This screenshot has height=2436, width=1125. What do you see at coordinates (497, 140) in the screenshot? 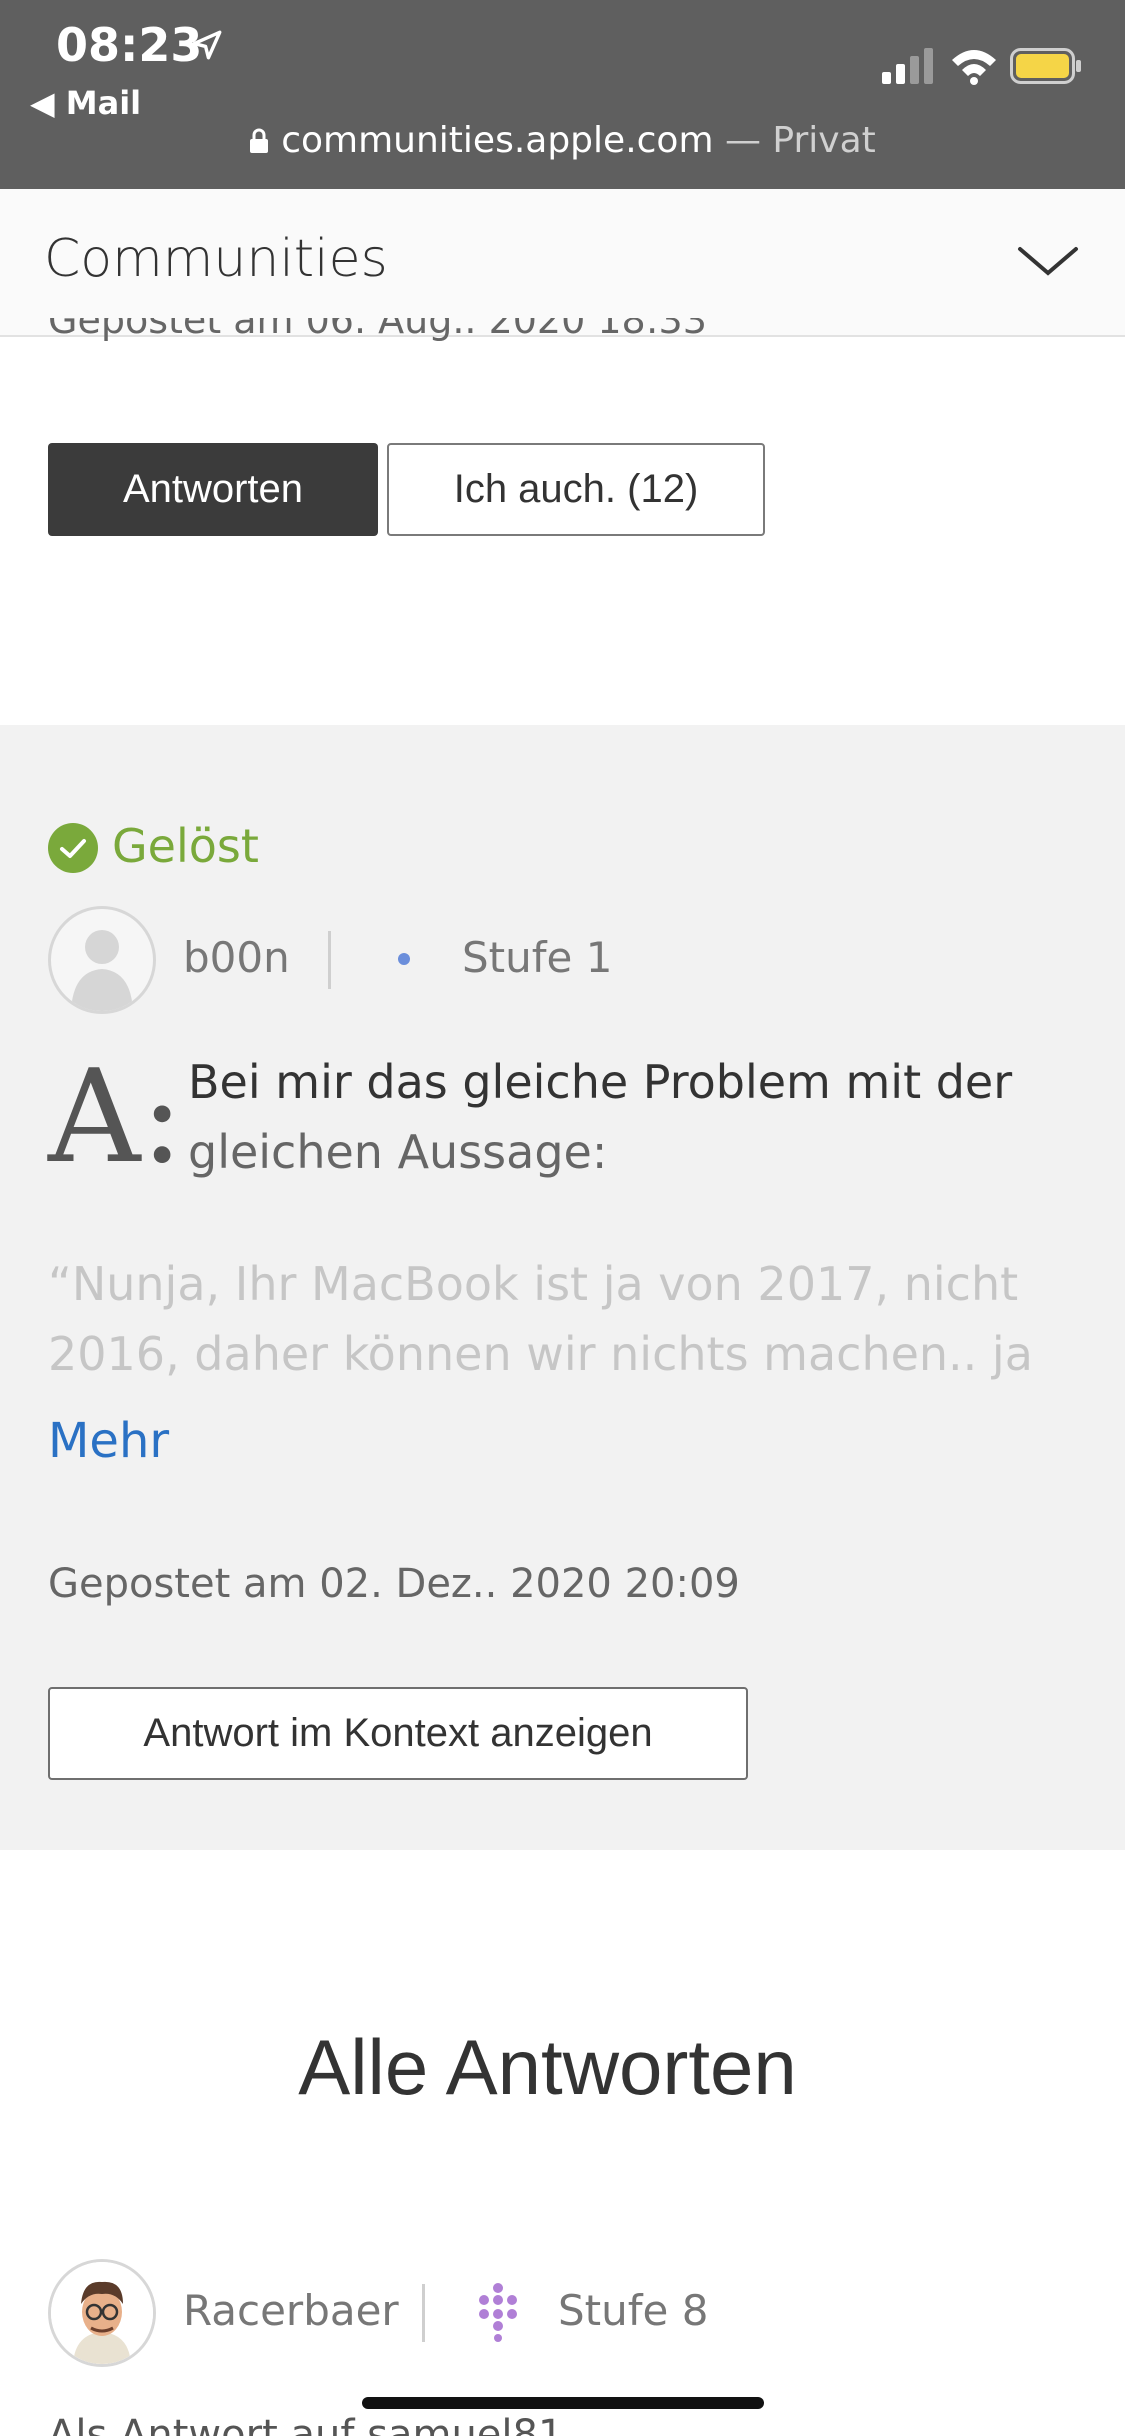
I see `url-text: communities.apple.com` at bounding box center [497, 140].